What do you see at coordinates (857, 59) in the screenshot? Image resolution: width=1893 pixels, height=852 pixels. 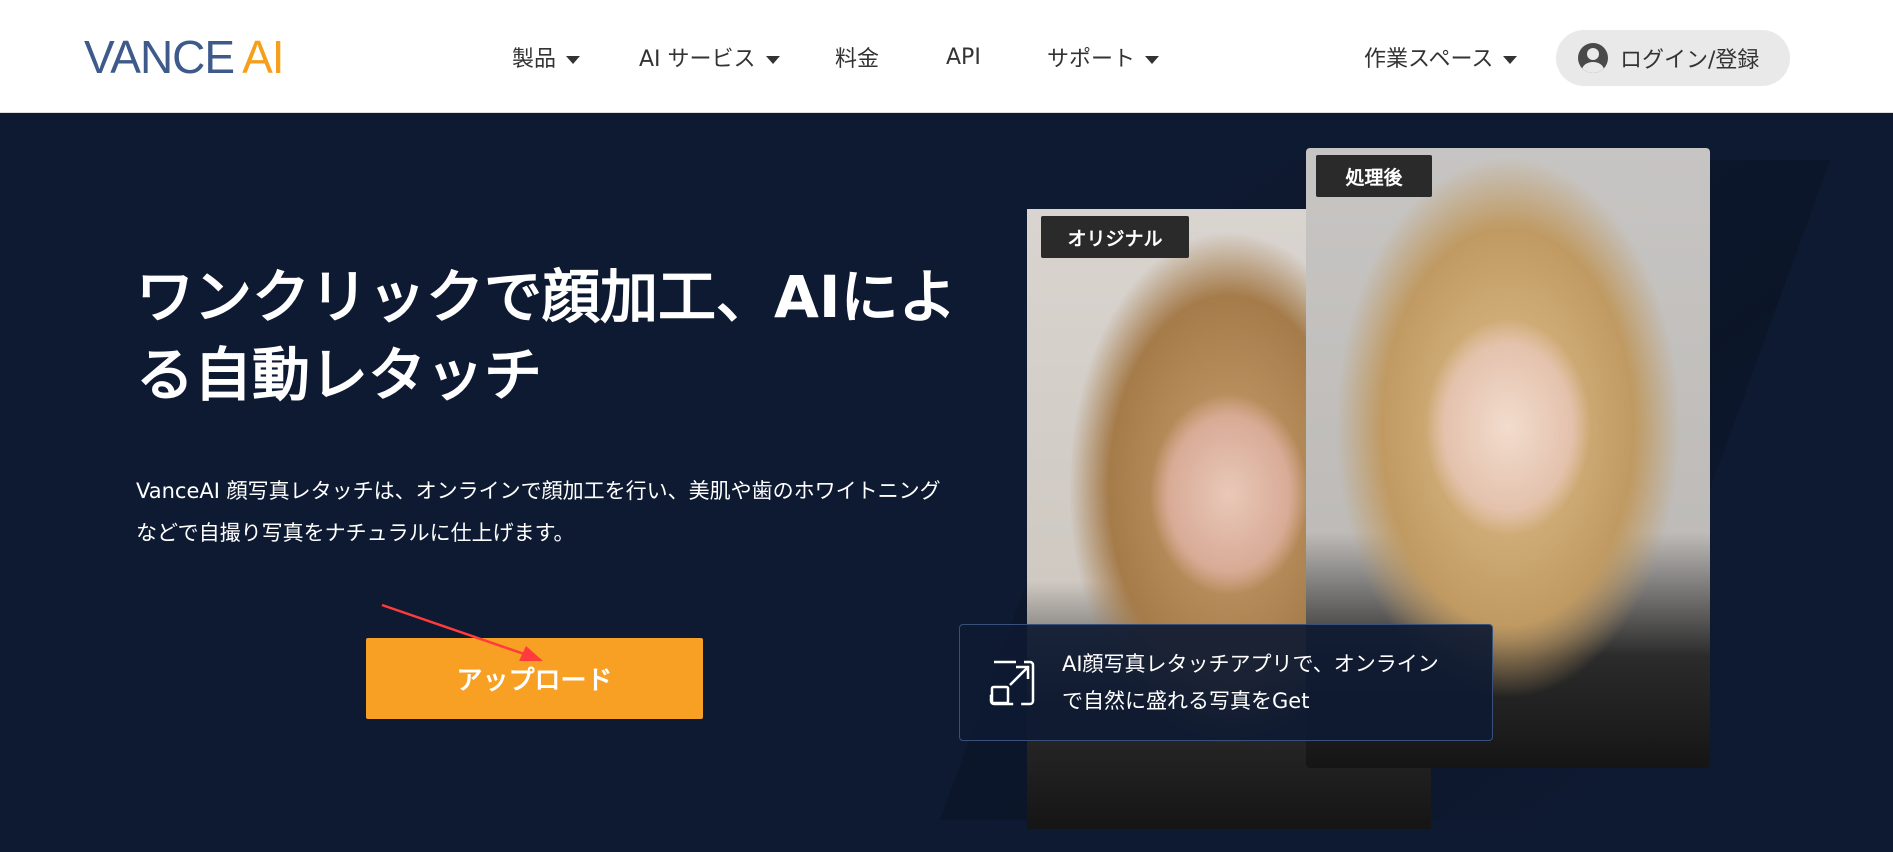 I see `nav-pricing-label: 料金` at bounding box center [857, 59].